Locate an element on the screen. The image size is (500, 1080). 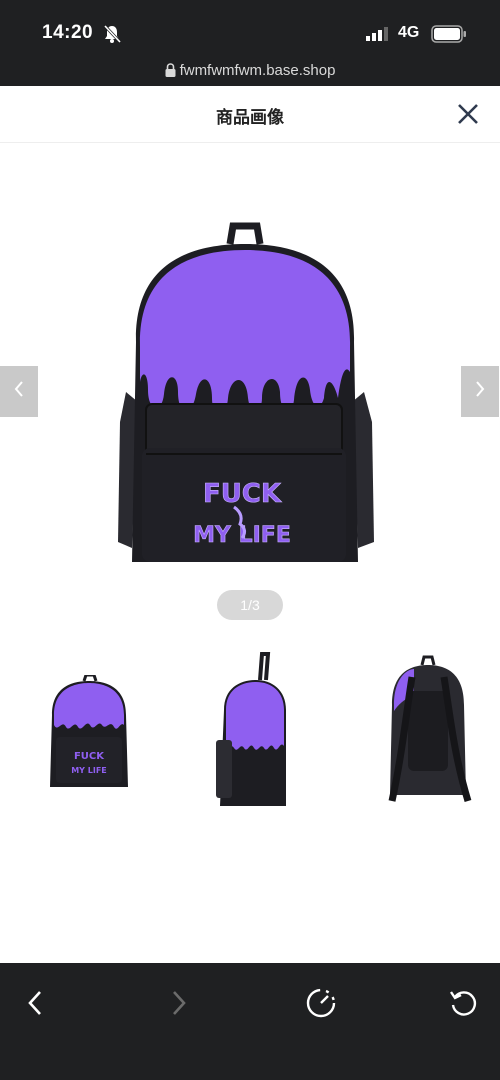
signal-icon is located at coordinates (378, 36).